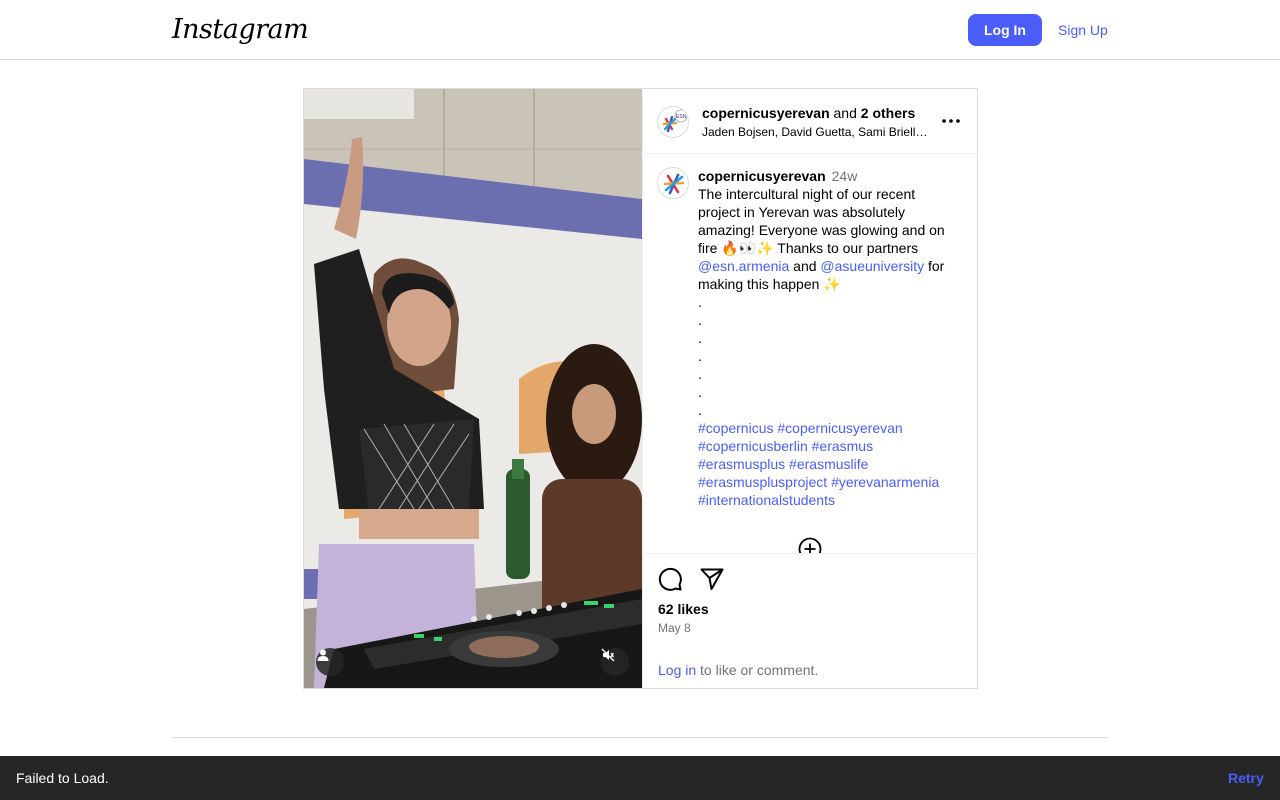 The width and height of the screenshot is (1280, 800). Describe the element at coordinates (743, 266) in the screenshot. I see `mention-esn-armenia: @esn.armenia` at that location.